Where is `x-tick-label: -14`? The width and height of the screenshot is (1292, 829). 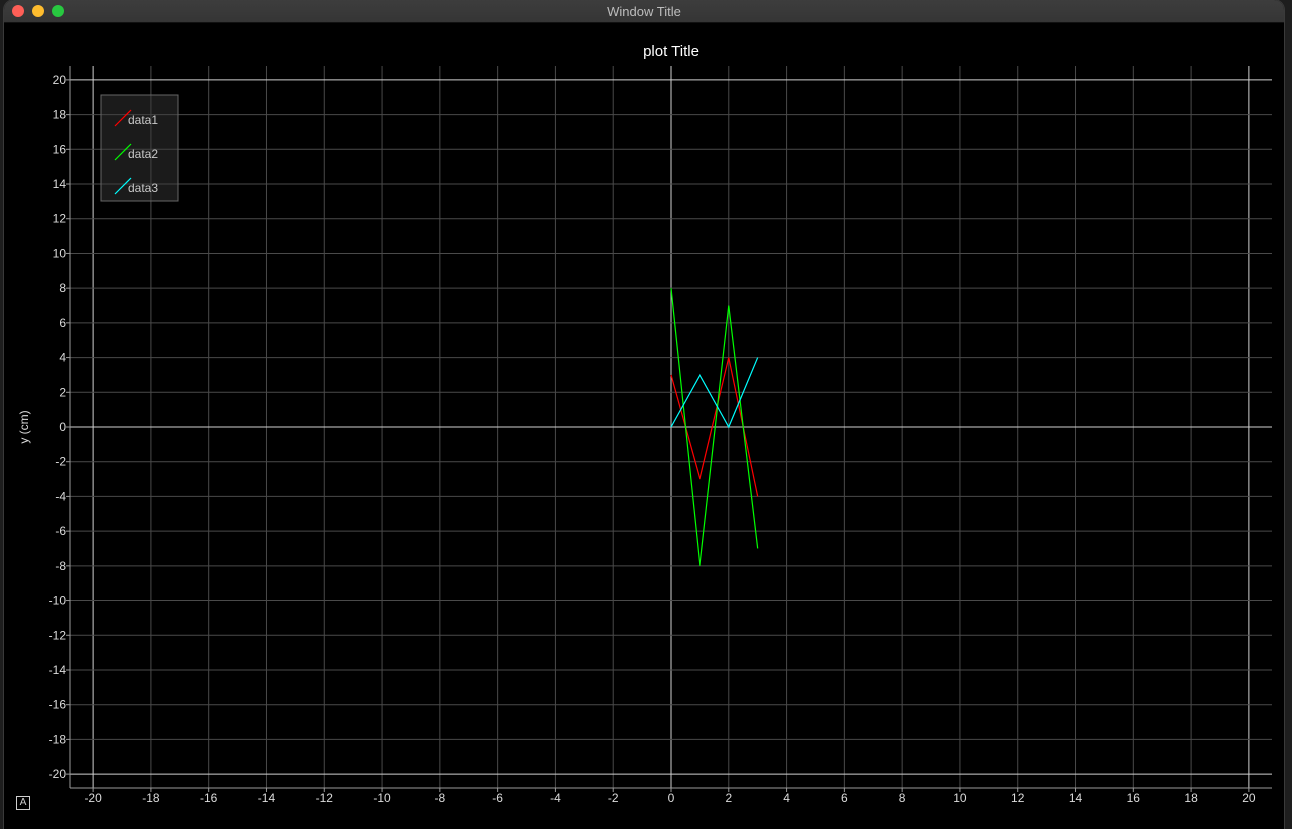 x-tick-label: -14 is located at coordinates (267, 798).